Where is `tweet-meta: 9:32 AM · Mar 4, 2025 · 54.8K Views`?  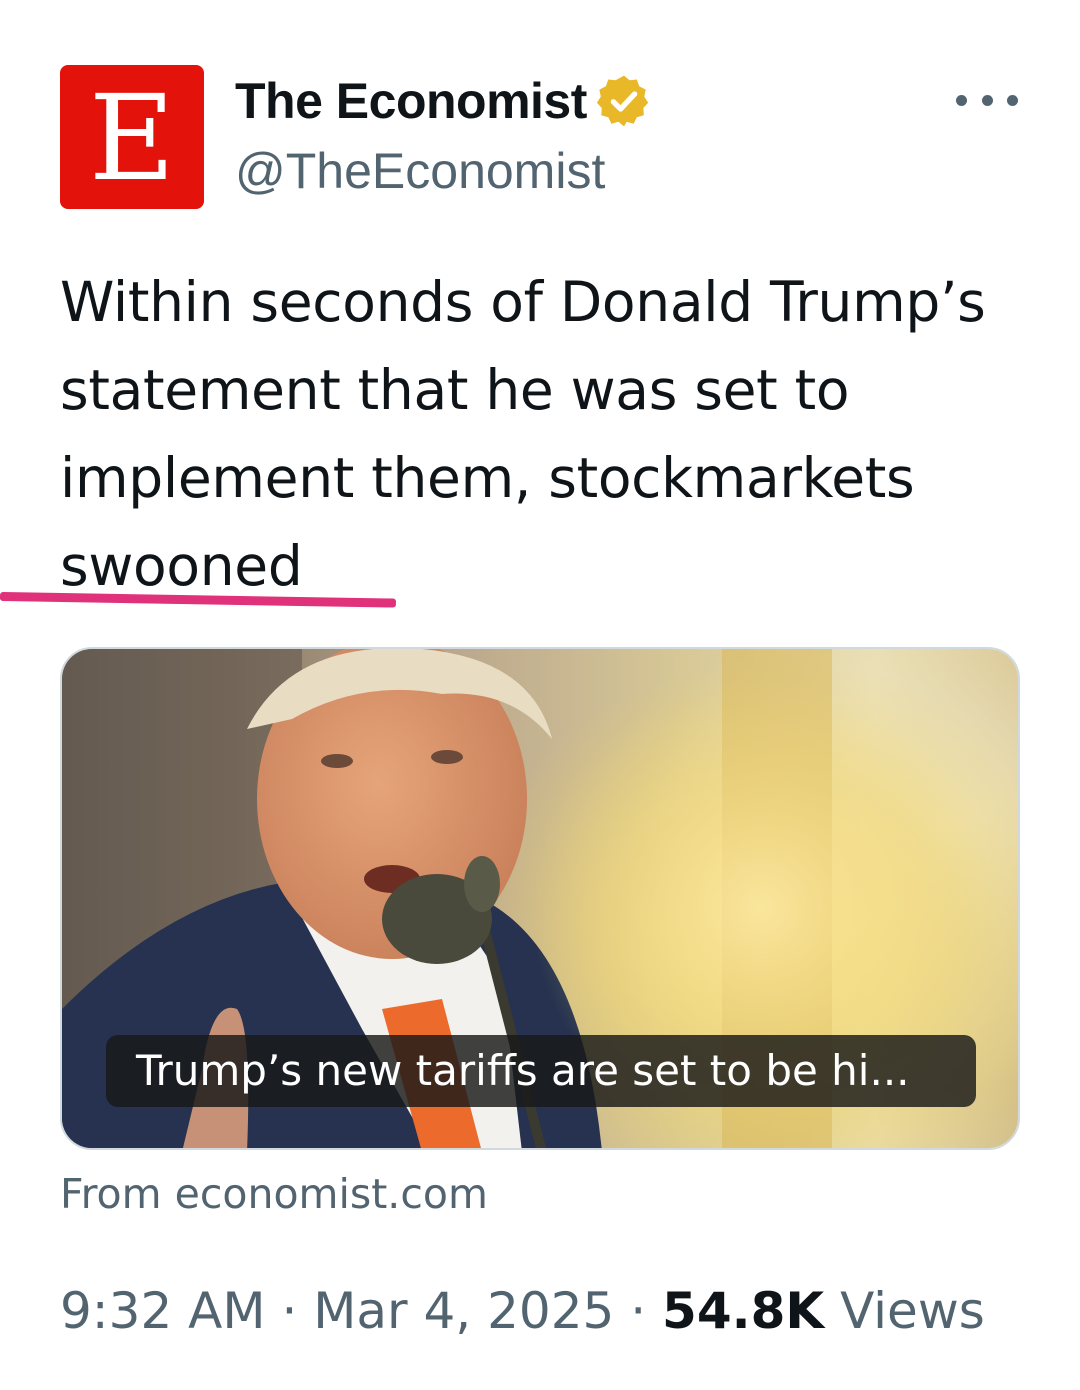
tweet-meta: 9:32 AM · Mar 4, 2025 · 54.8K Views is located at coordinates (522, 1311).